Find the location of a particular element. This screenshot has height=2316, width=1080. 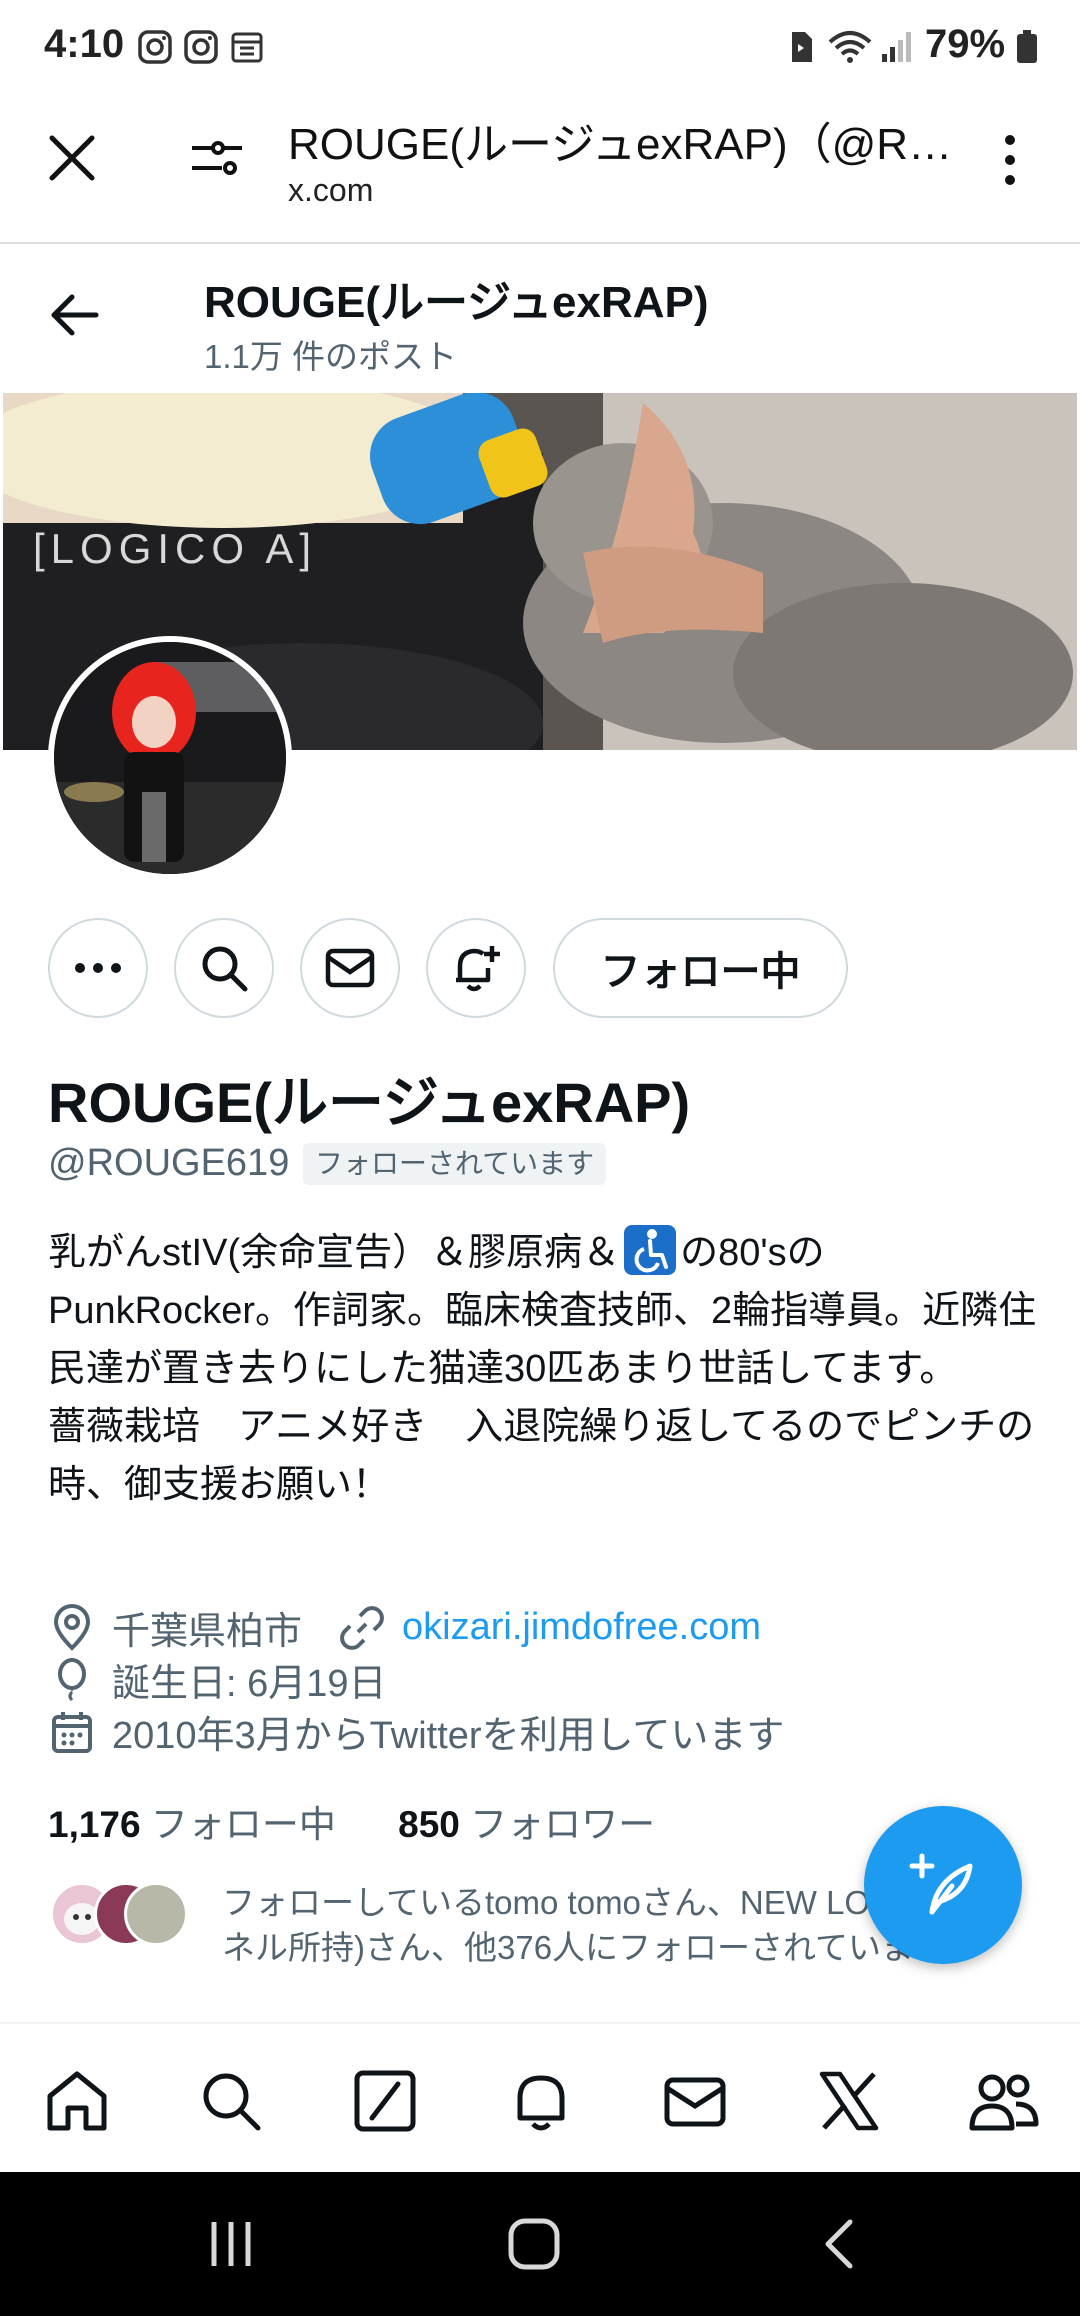

recents-icon is located at coordinates (231, 2244).